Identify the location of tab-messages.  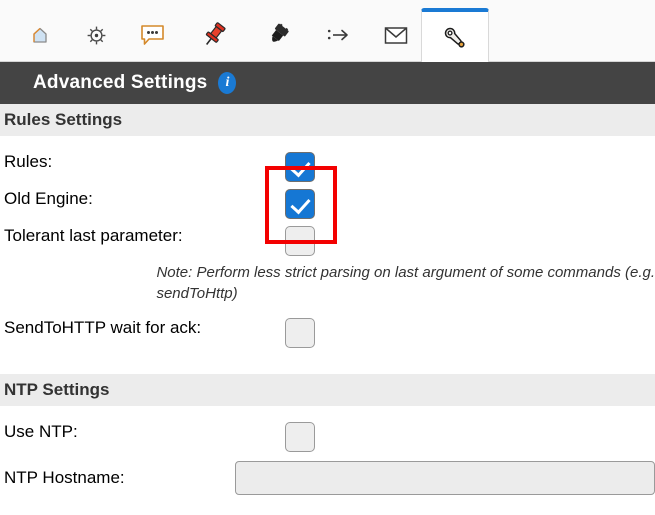
(152, 35).